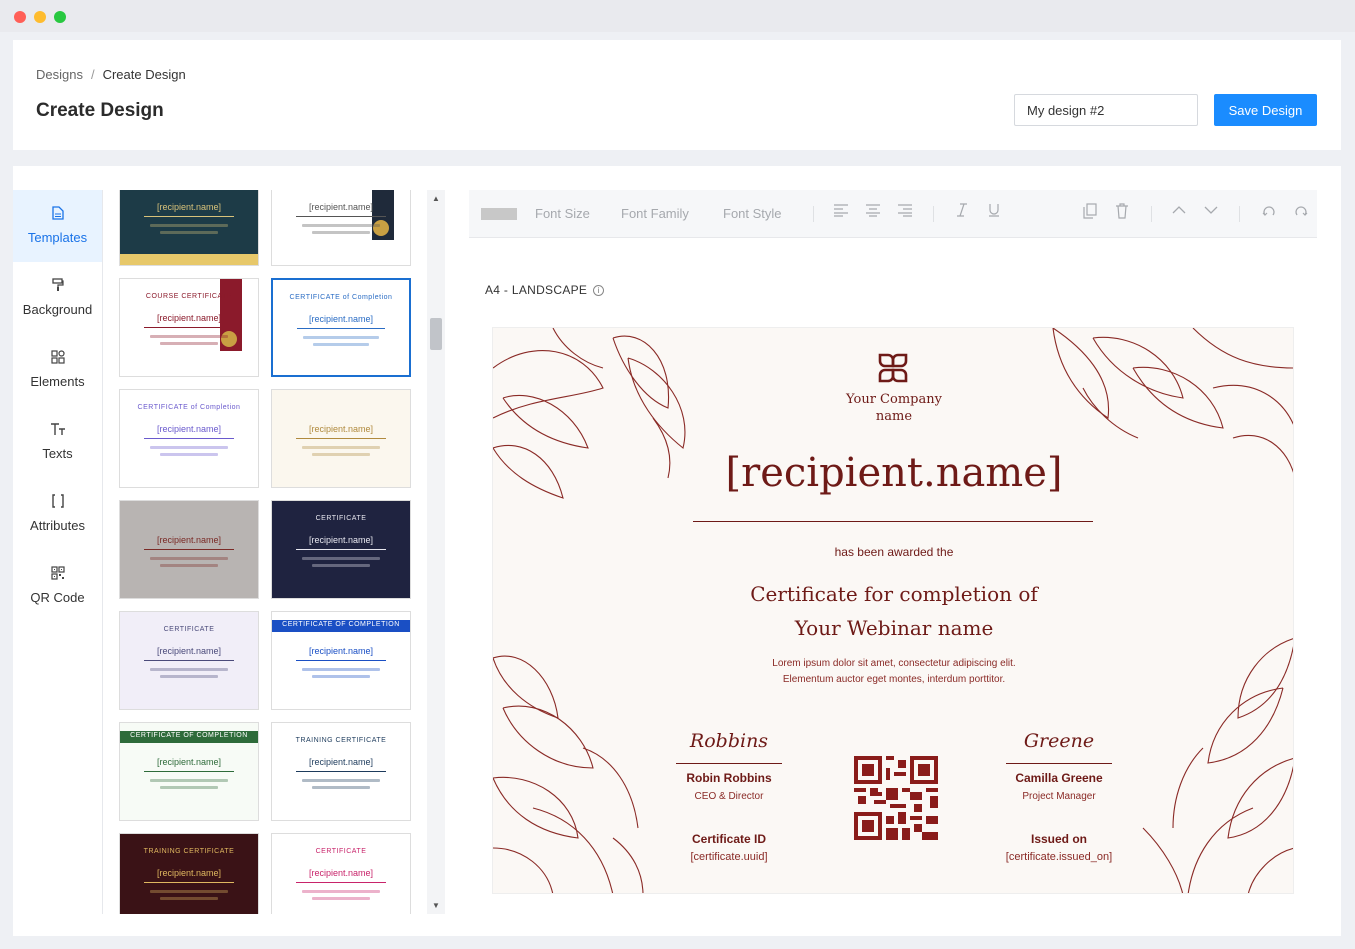 This screenshot has height=949, width=1355. I want to click on recipient-name: [recipient.name], so click(894, 473).